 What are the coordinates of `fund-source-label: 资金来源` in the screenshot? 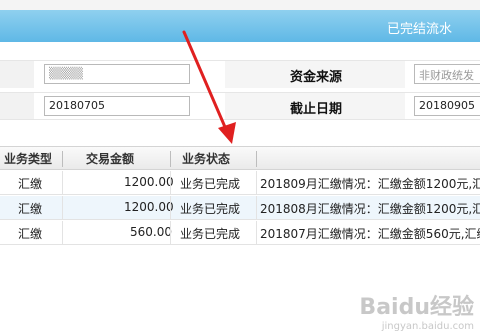 It's located at (316, 77).